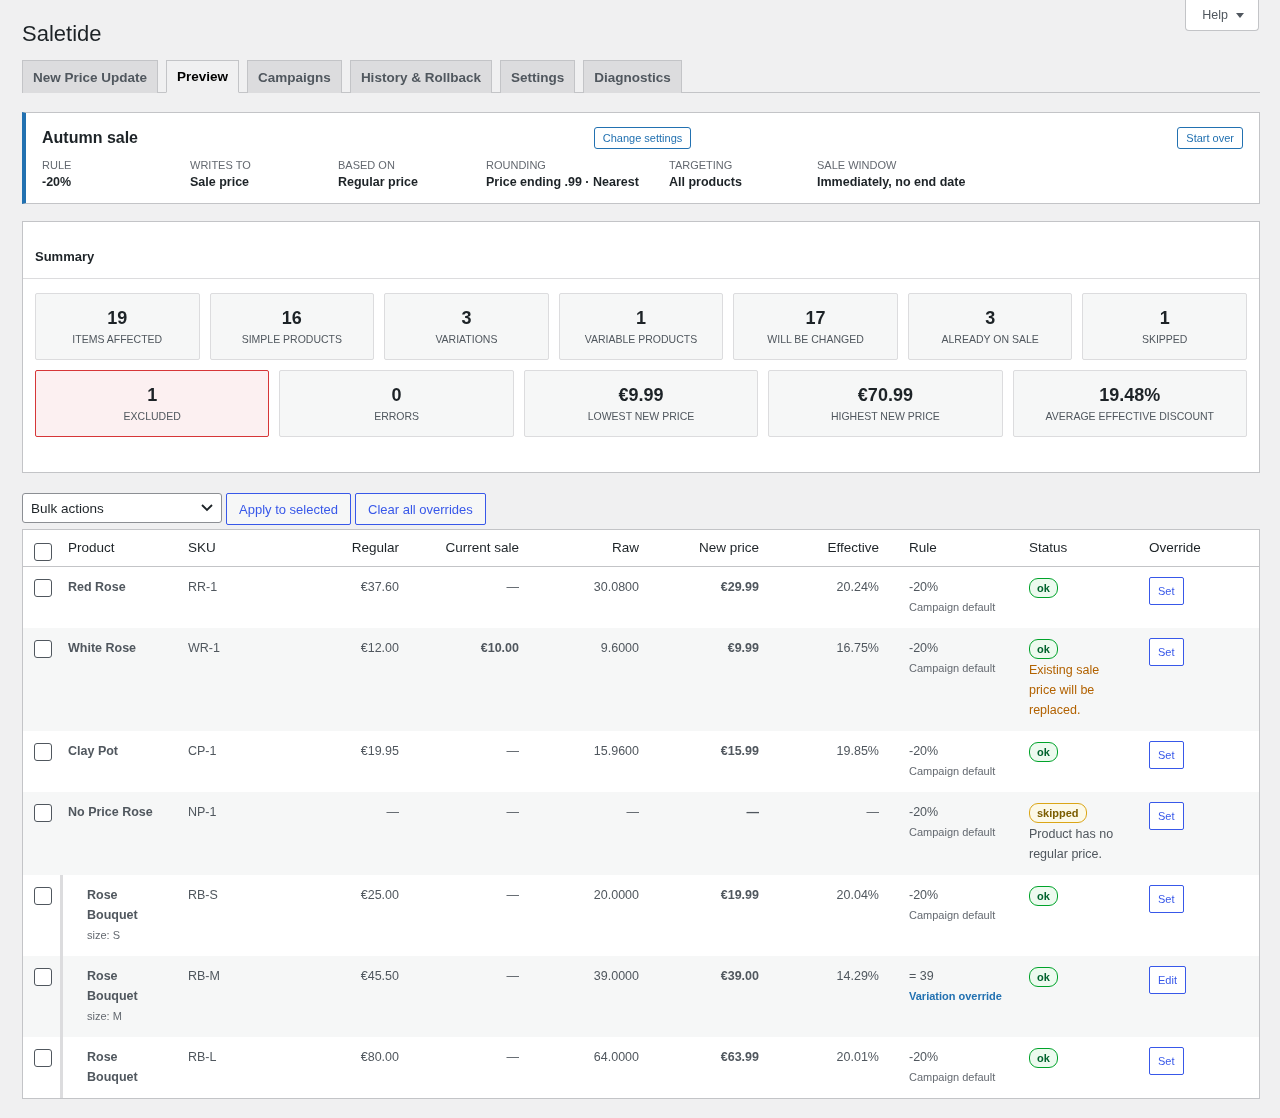  What do you see at coordinates (1065, 690) in the screenshot?
I see `status-note: Existing sale price will be replaced.` at bounding box center [1065, 690].